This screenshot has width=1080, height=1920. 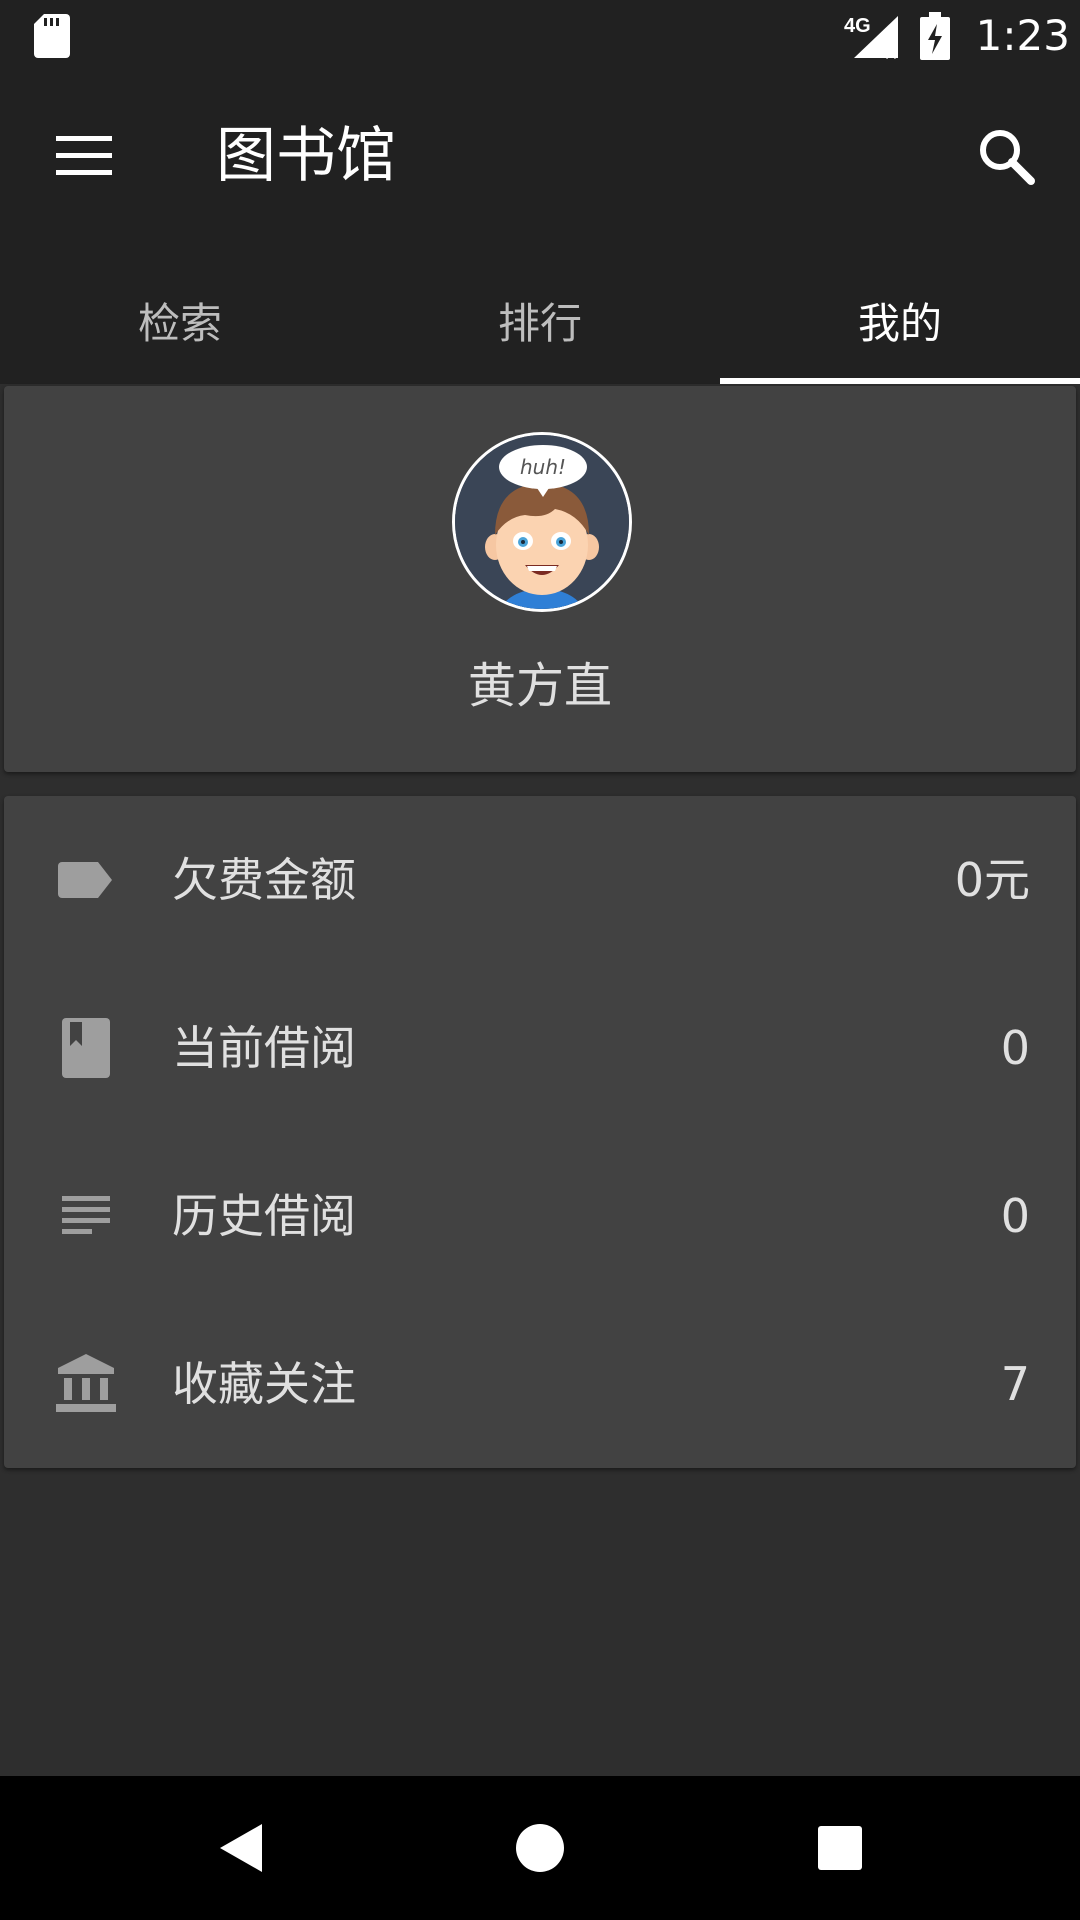 What do you see at coordinates (306, 156) in the screenshot?
I see `page-title: 图书馆` at bounding box center [306, 156].